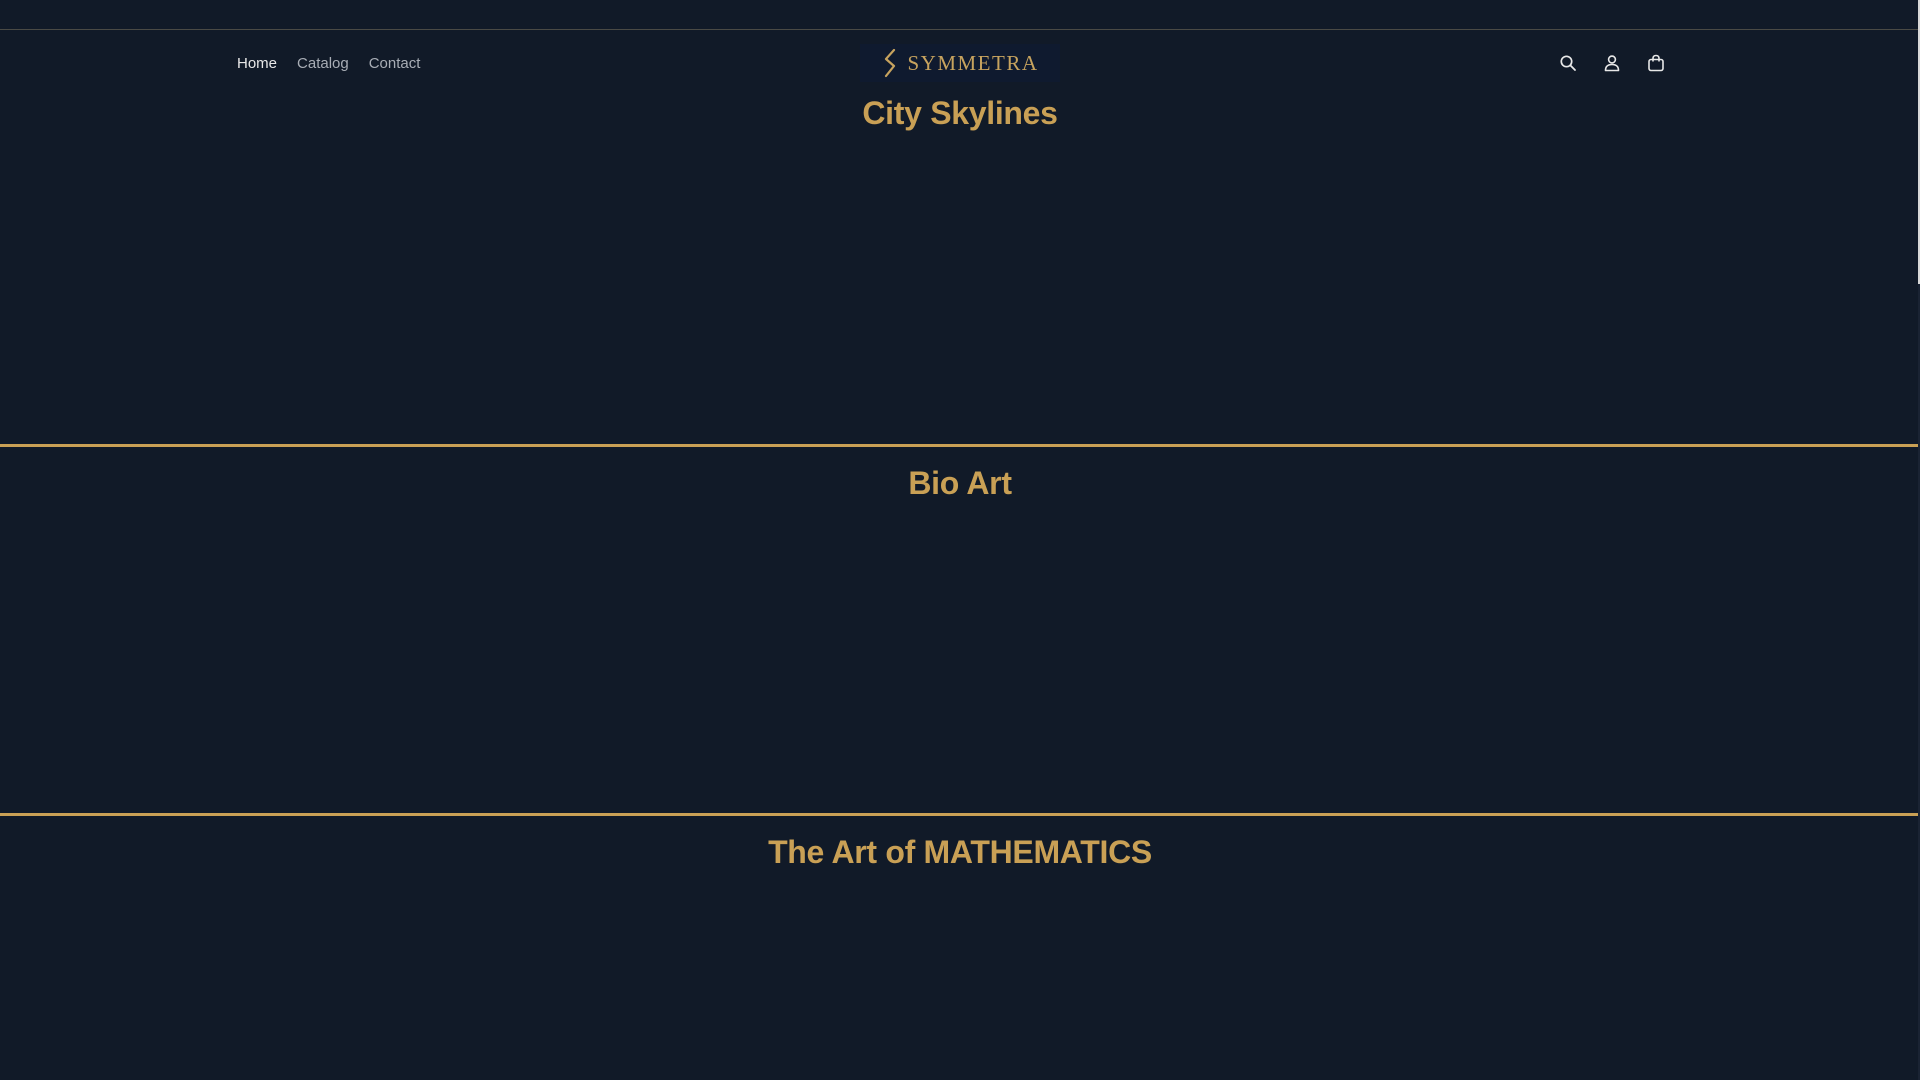 This screenshot has width=1920, height=1080. I want to click on site-header: Home Catalog Contact SYMMETRA, so click(960, 63).